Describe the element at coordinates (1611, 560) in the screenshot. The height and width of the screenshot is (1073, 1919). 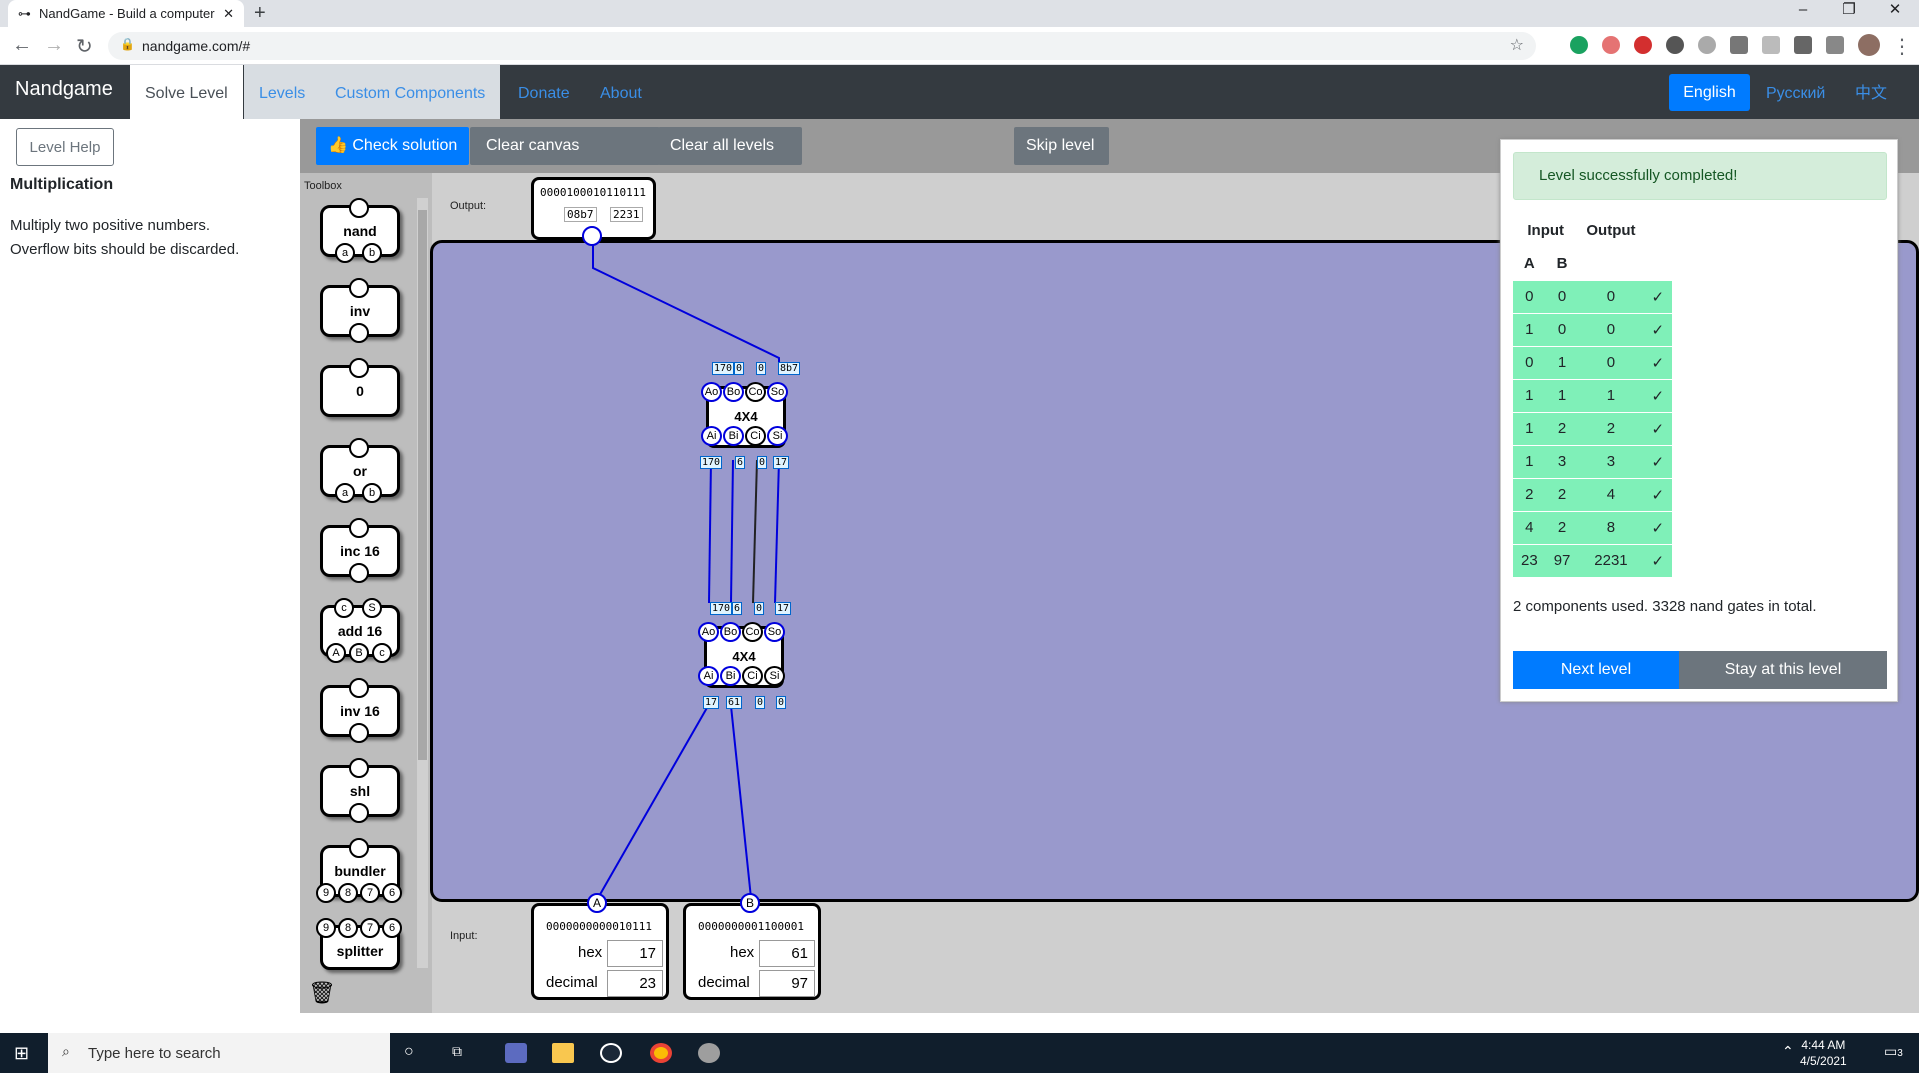
I see `cell-output: 2231` at that location.